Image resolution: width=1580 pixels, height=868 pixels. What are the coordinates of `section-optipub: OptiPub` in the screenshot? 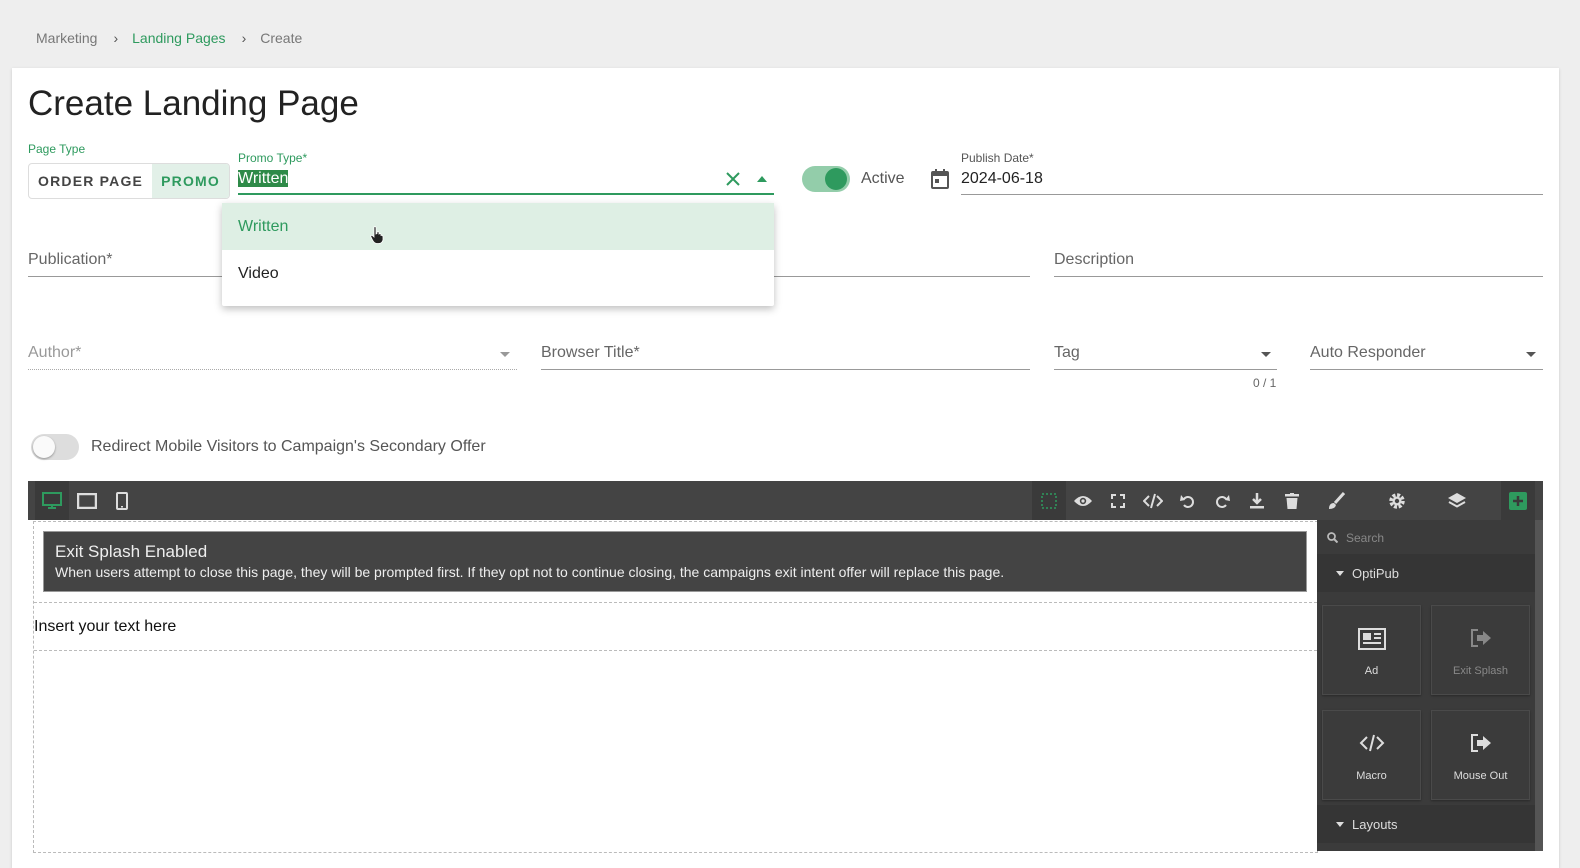 It's located at (1426, 573).